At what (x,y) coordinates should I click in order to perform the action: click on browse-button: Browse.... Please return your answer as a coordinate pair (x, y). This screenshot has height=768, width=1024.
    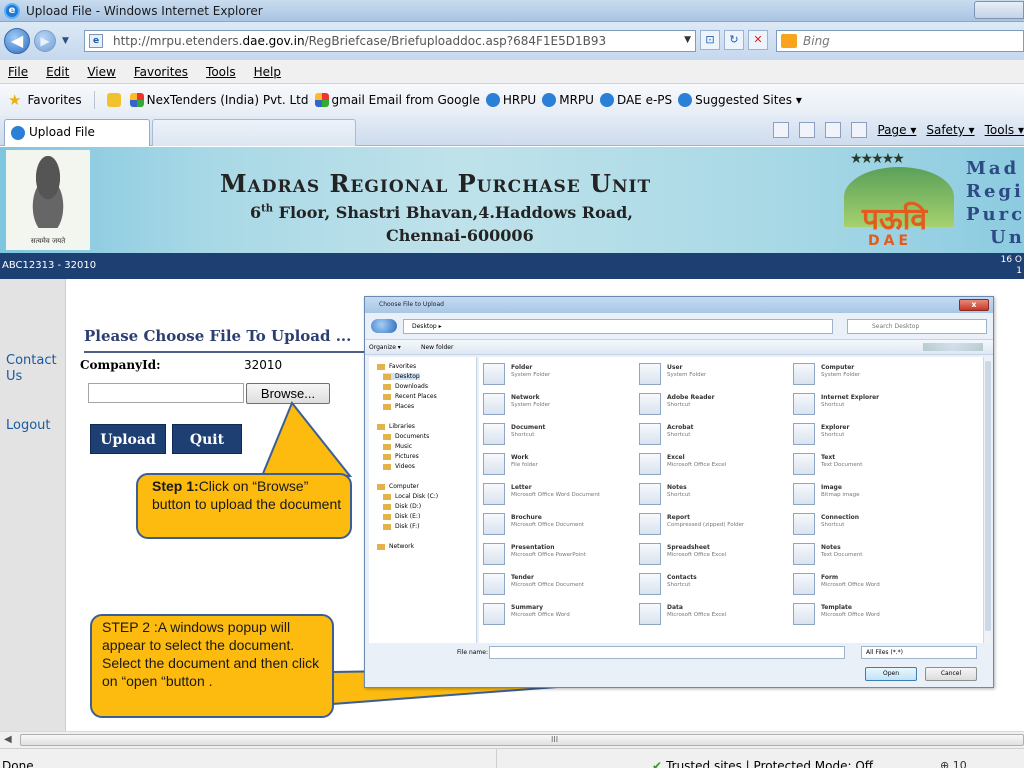
    Looking at the image, I should click on (288, 393).